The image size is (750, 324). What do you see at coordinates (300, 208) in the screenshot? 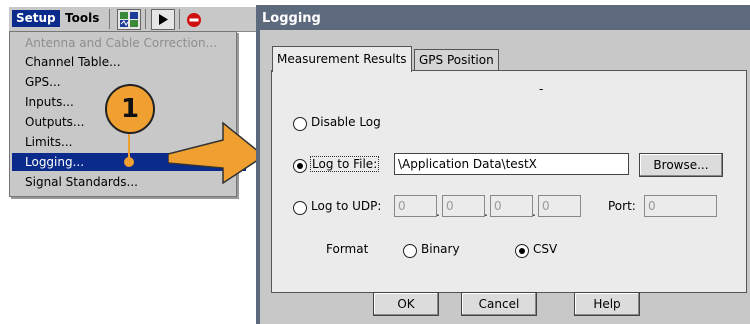
I see `log-to-udp-radio` at bounding box center [300, 208].